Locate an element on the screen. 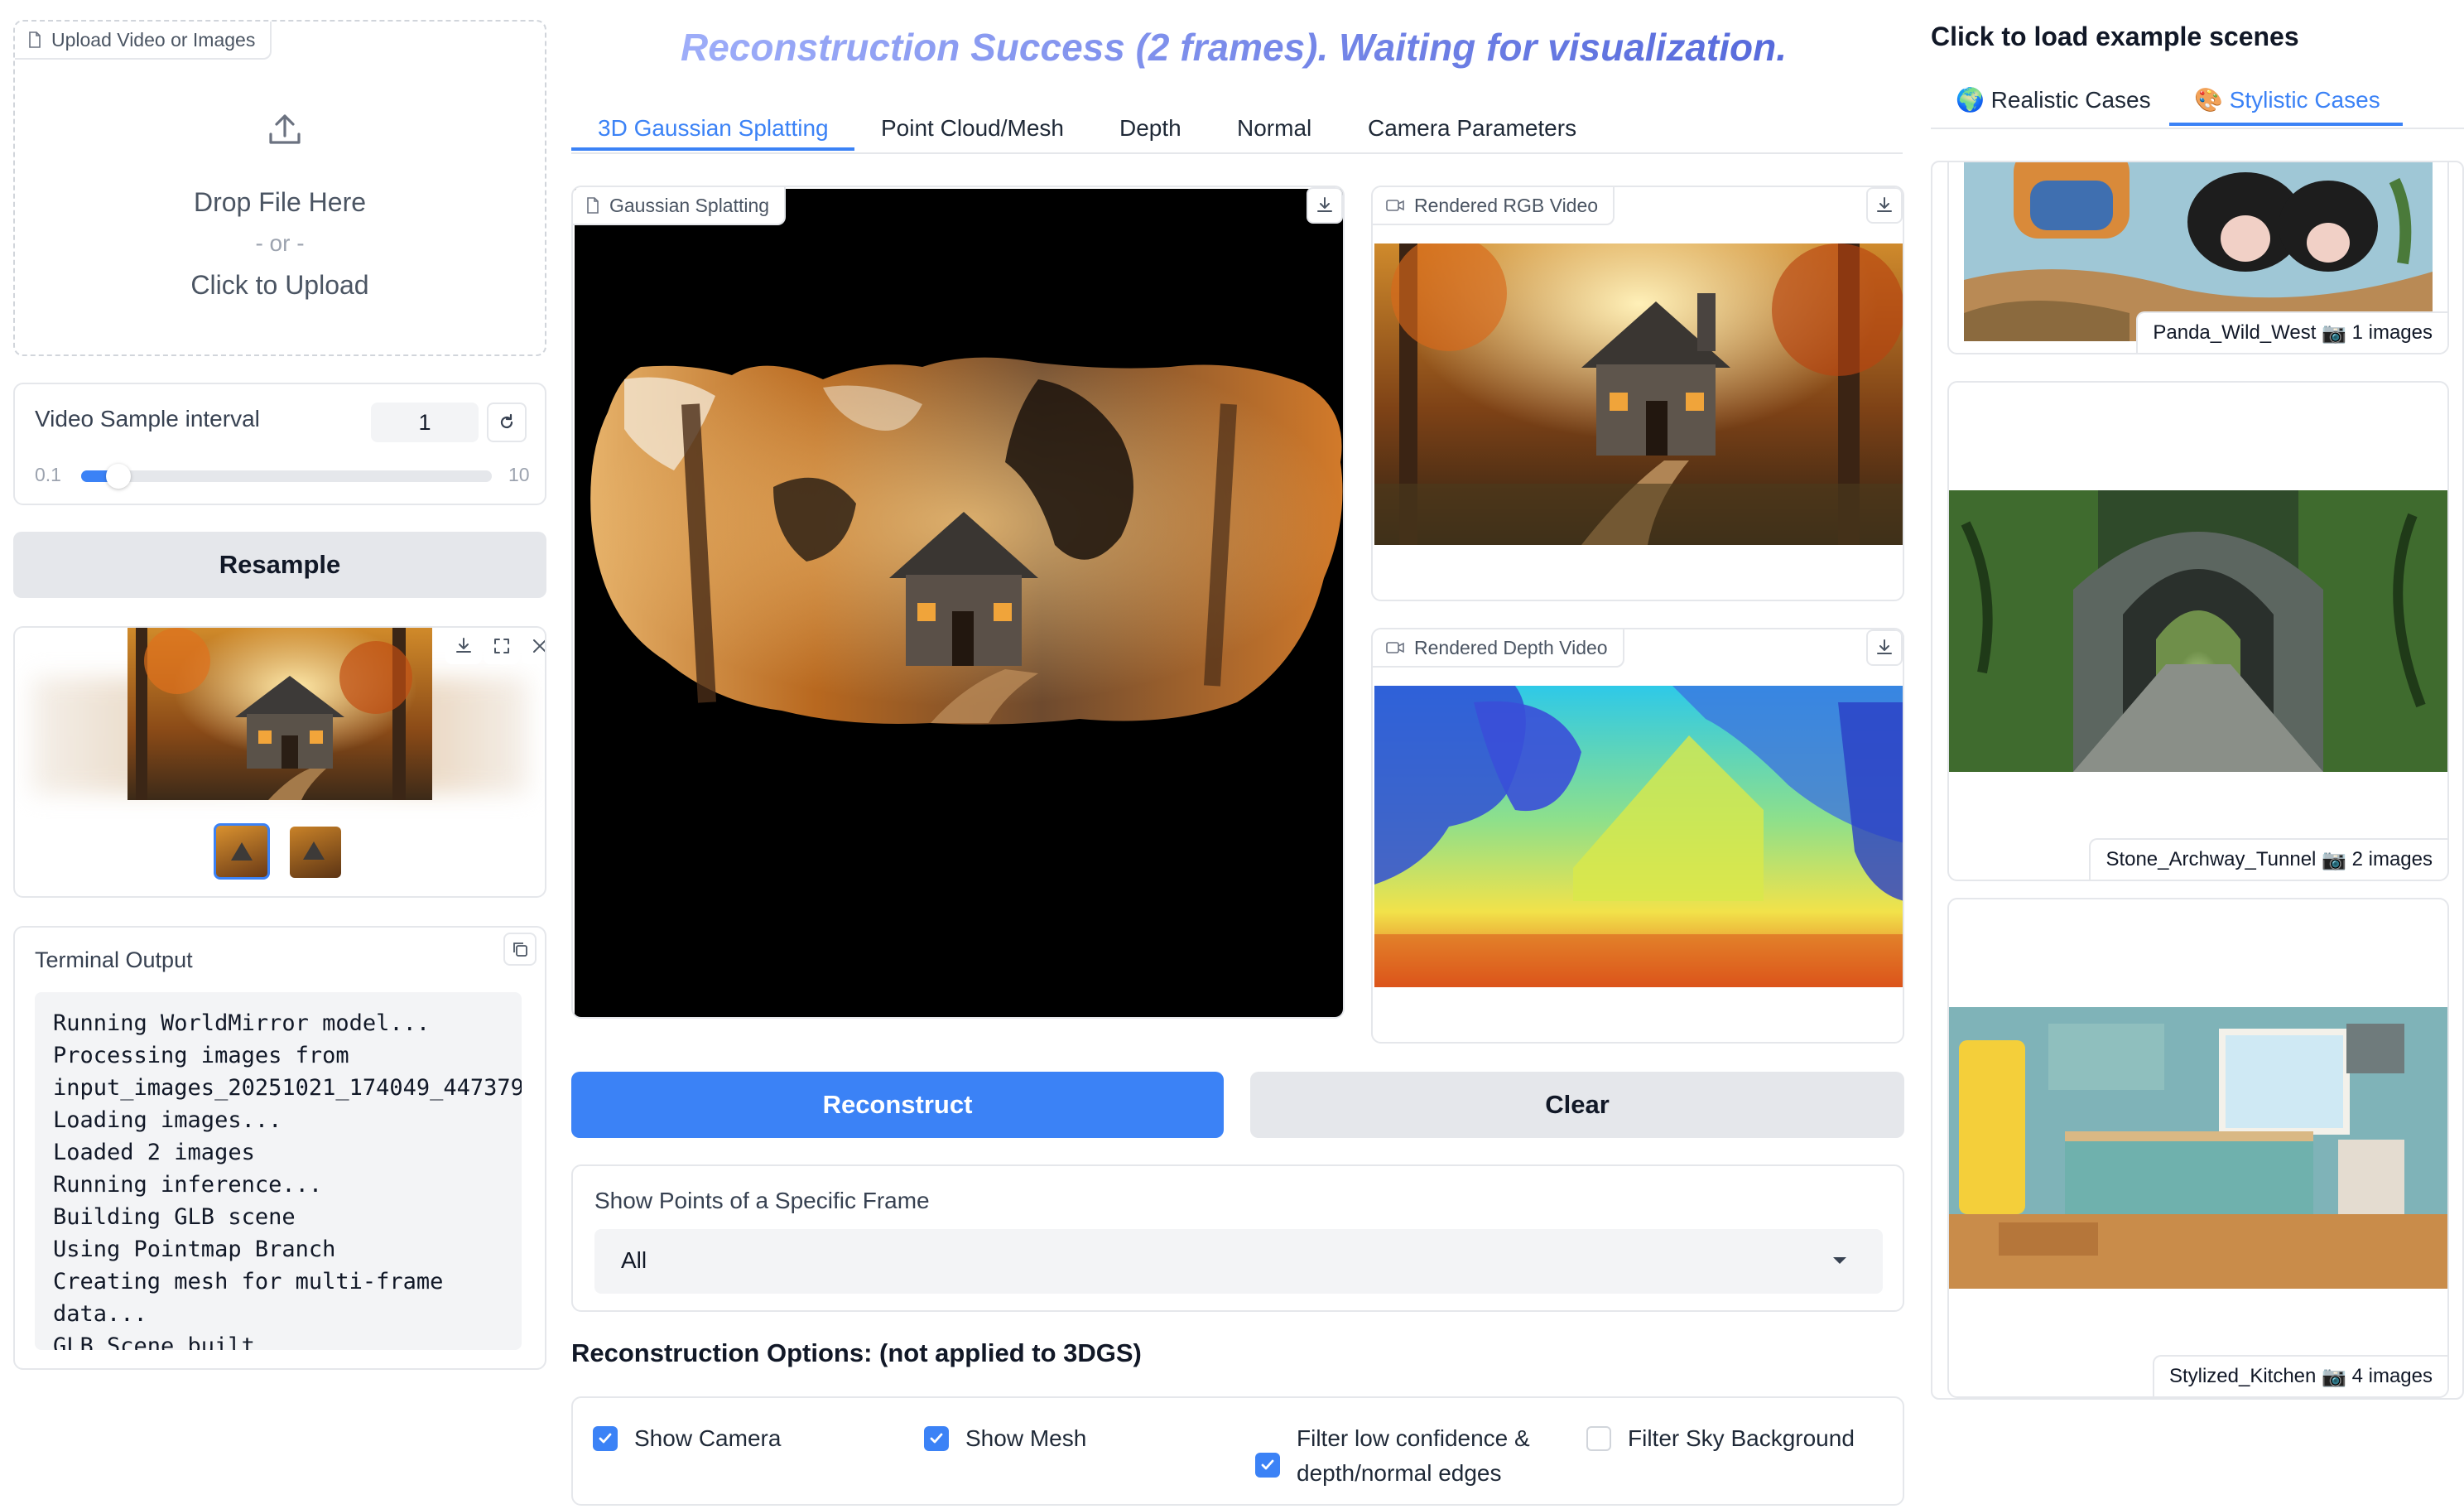 Image resolution: width=2464 pixels, height=1509 pixels. scene-image-count: 1 images is located at coordinates (2392, 333).